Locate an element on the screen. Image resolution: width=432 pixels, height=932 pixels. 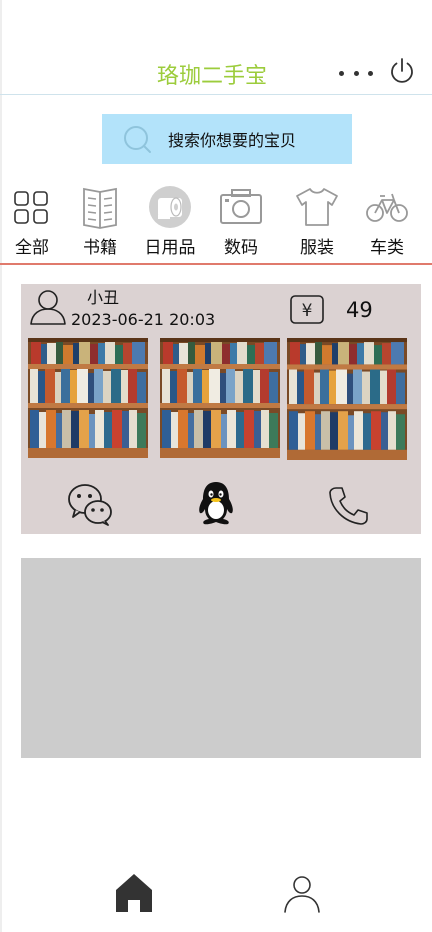
category-all: 全部 is located at coordinates (33, 221).